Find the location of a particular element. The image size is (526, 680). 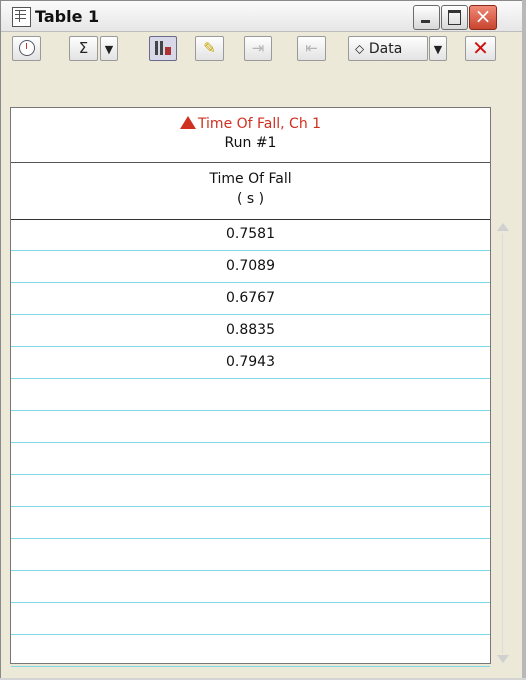

data-label: Data is located at coordinates (385, 49).